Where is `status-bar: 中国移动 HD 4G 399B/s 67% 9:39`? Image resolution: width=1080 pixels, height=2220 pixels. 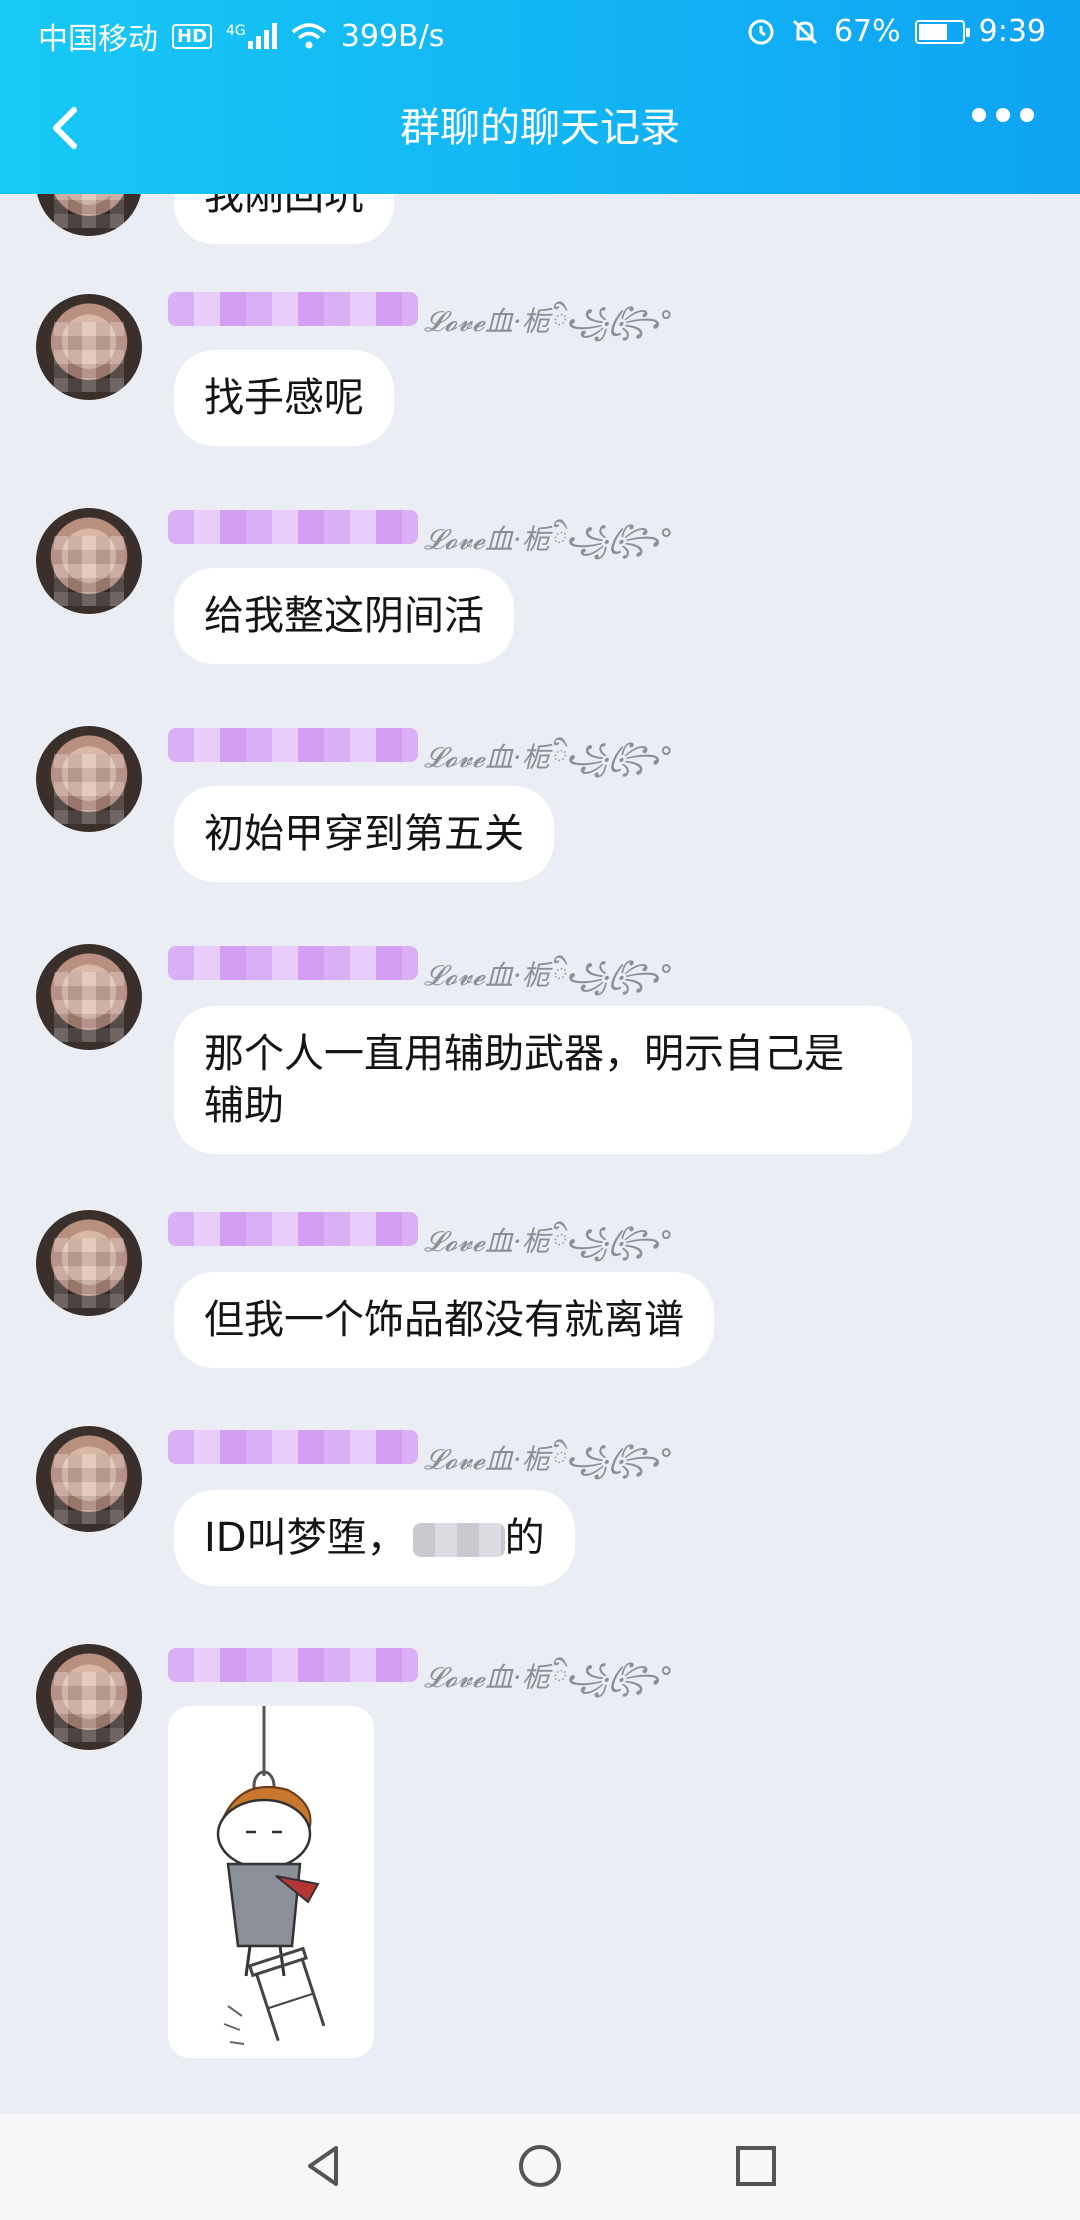 status-bar: 中国移动 HD 4G 399B/s 67% 9:39 is located at coordinates (540, 33).